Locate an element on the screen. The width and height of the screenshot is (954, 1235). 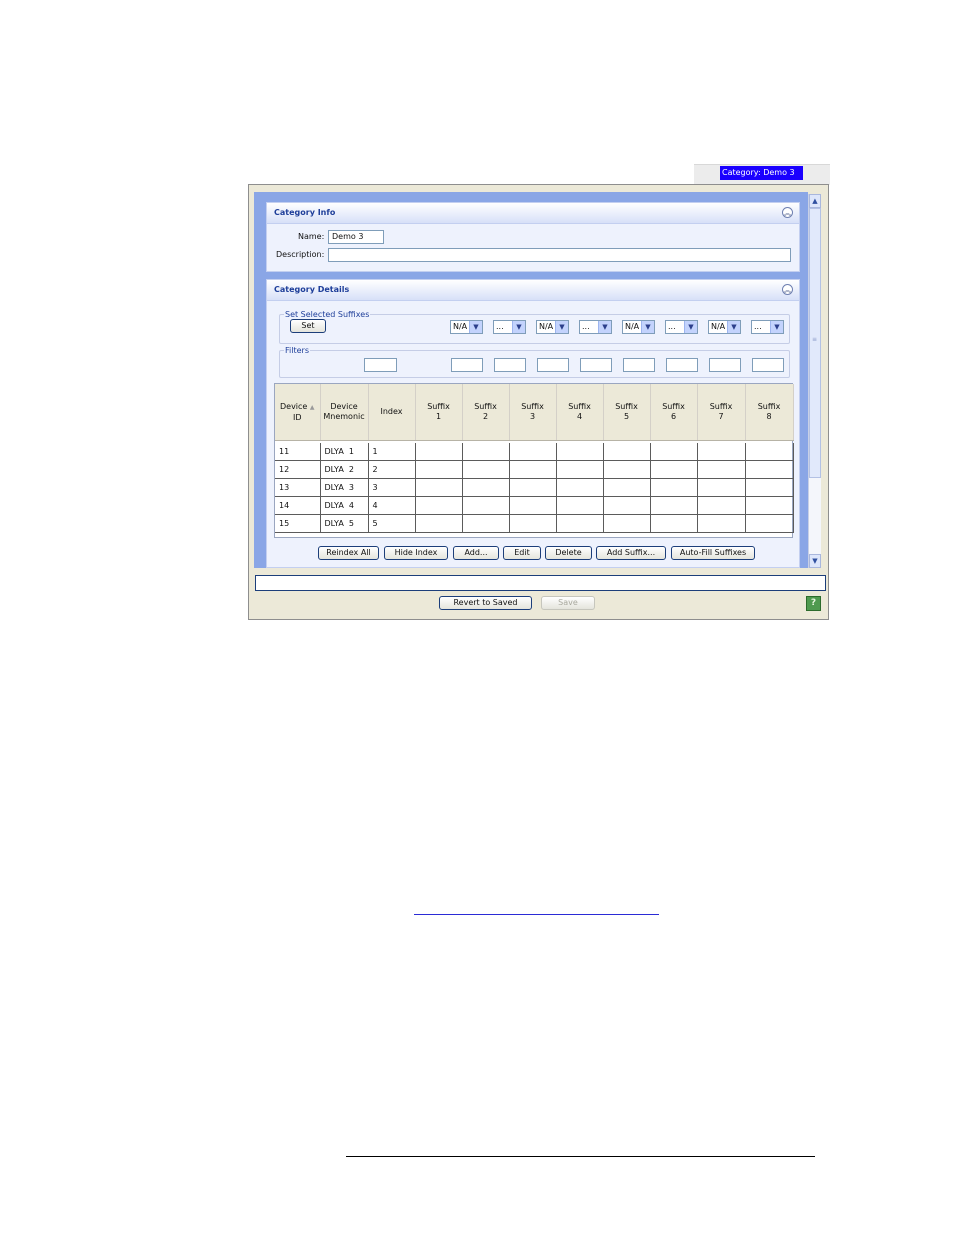
save-button: Save is located at coordinates (568, 603).